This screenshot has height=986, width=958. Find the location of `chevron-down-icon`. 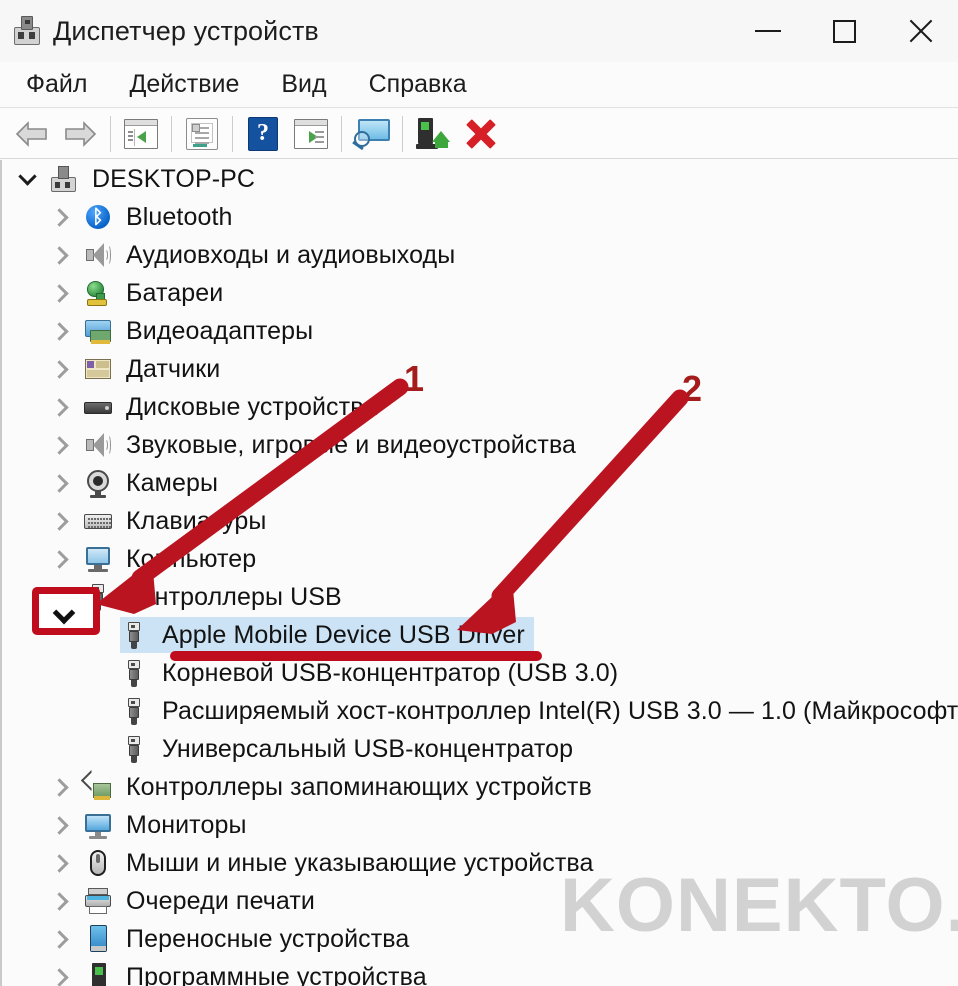

chevron-down-icon is located at coordinates (64, 613).